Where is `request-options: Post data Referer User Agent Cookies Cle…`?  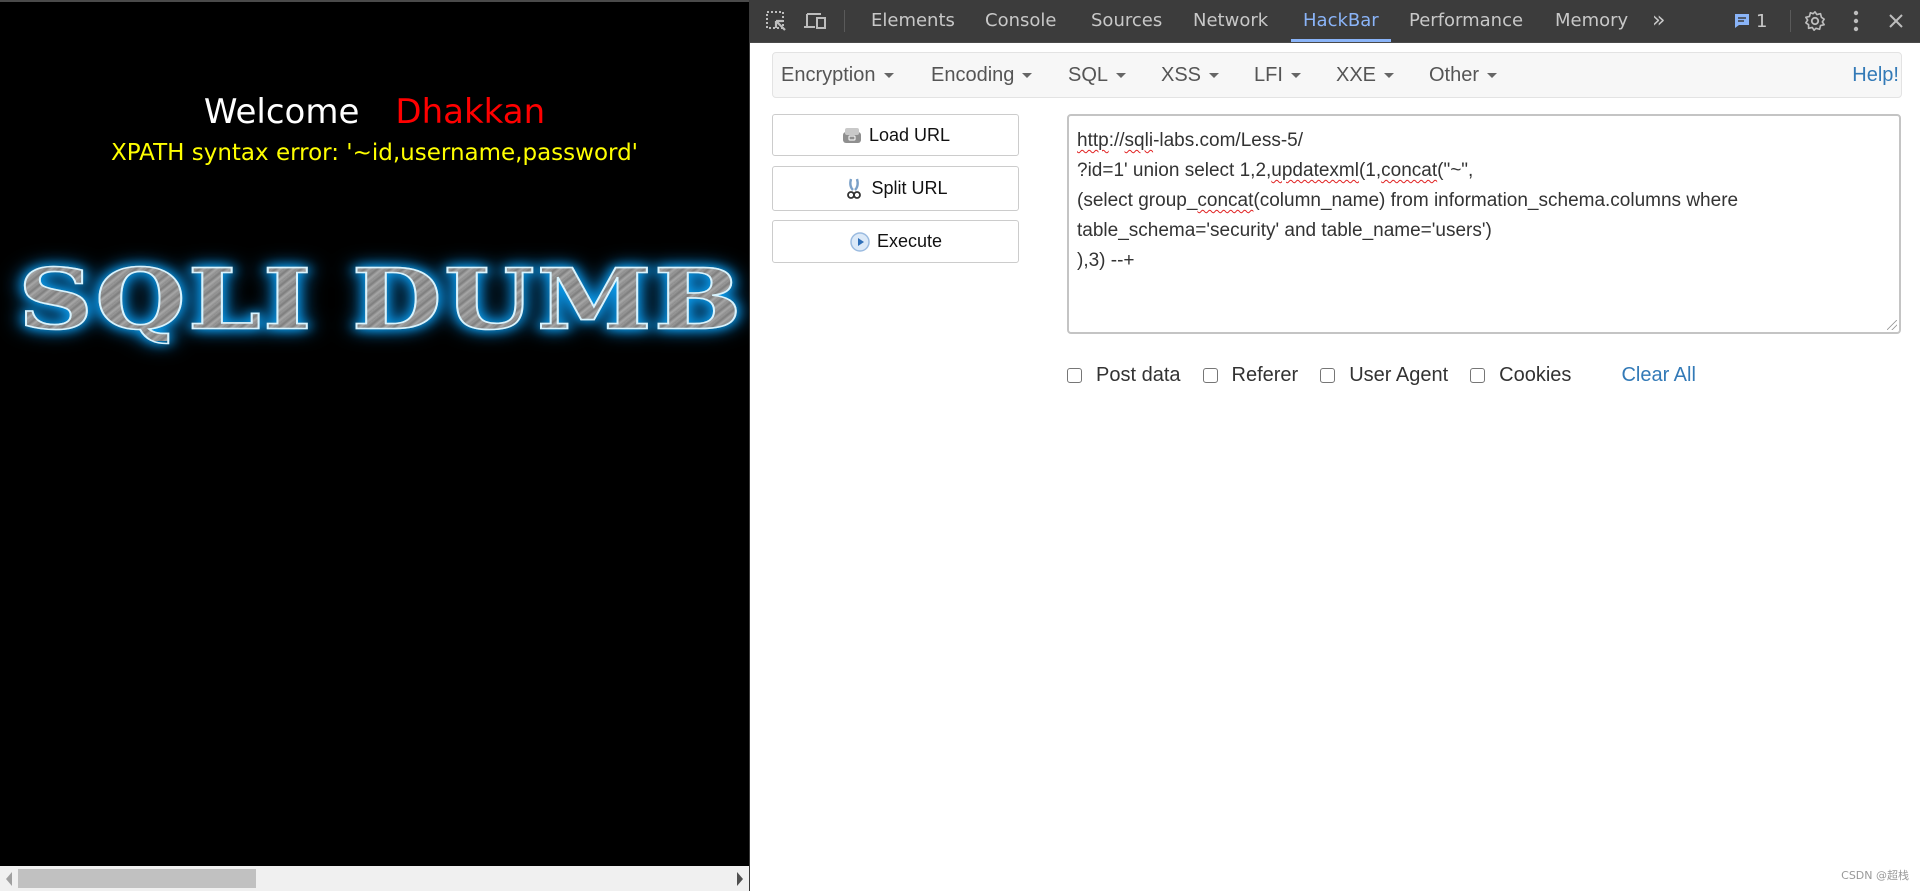 request-options: Post data Referer User Agent Cookies Cle… is located at coordinates (1381, 375).